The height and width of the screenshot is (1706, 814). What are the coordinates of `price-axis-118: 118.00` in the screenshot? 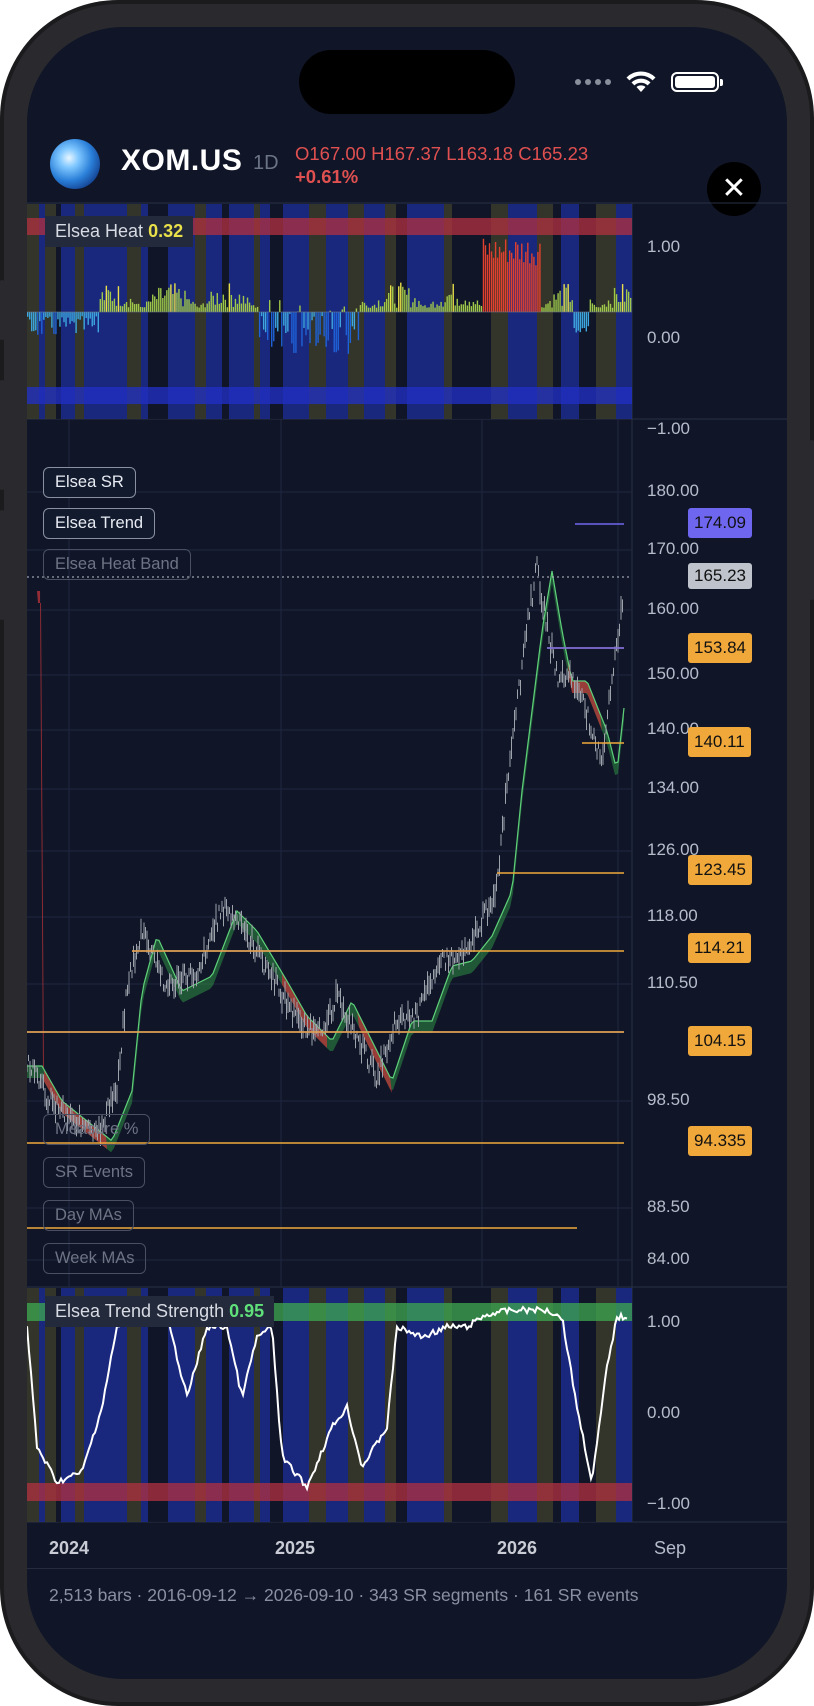 It's located at (672, 915).